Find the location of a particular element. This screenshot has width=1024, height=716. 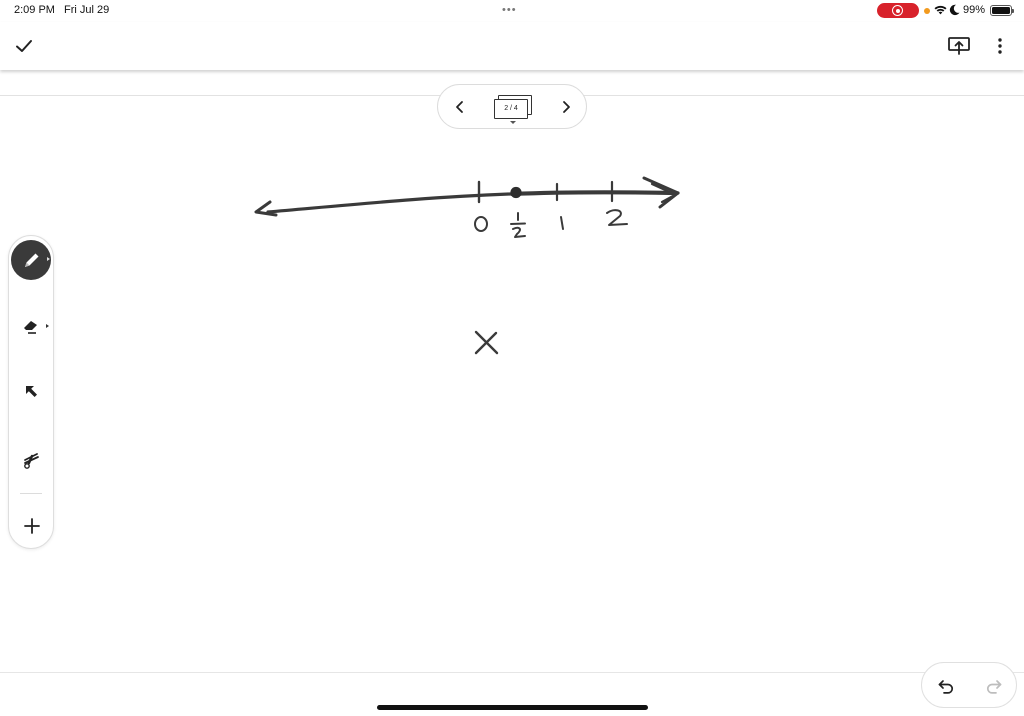

tool-palette is located at coordinates (31, 392).